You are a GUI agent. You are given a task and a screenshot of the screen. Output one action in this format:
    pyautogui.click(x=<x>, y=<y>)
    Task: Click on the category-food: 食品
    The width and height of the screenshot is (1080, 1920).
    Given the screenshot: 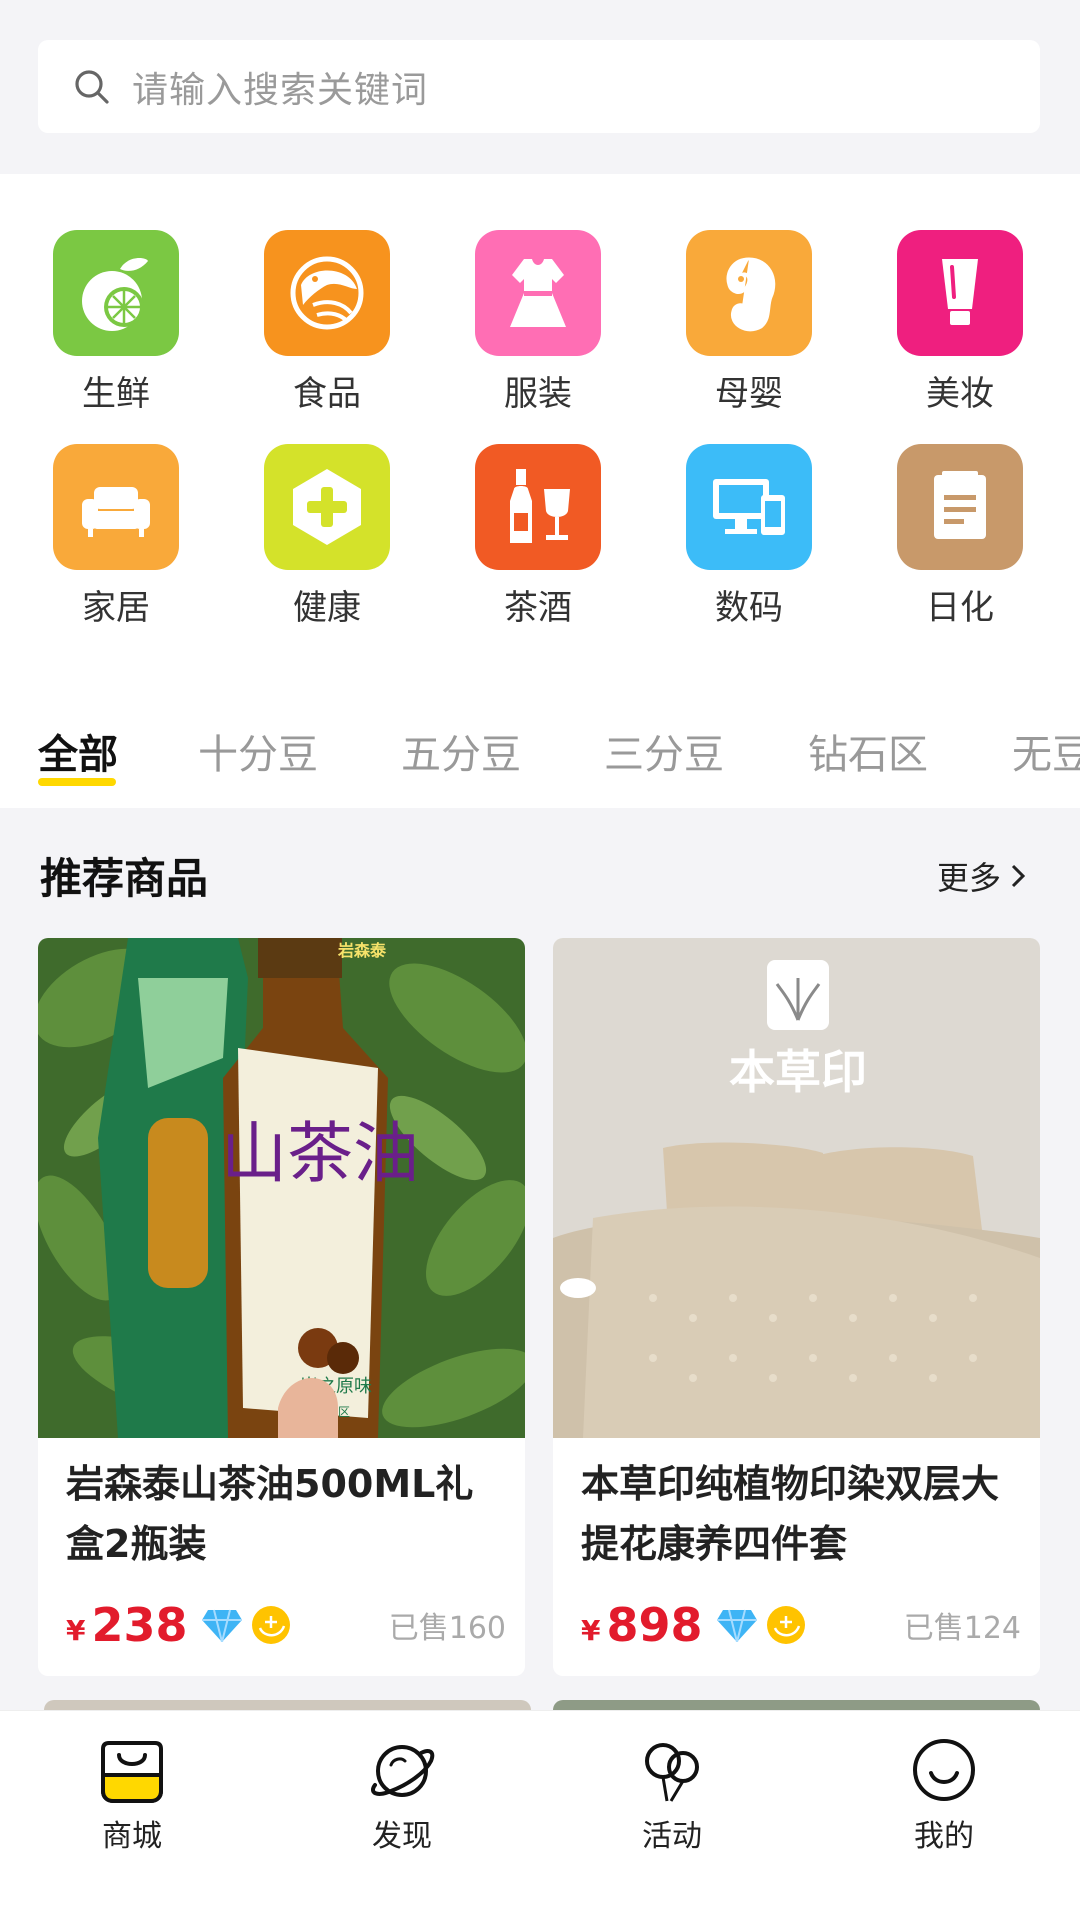 What is the action you would take?
    pyautogui.click(x=327, y=325)
    